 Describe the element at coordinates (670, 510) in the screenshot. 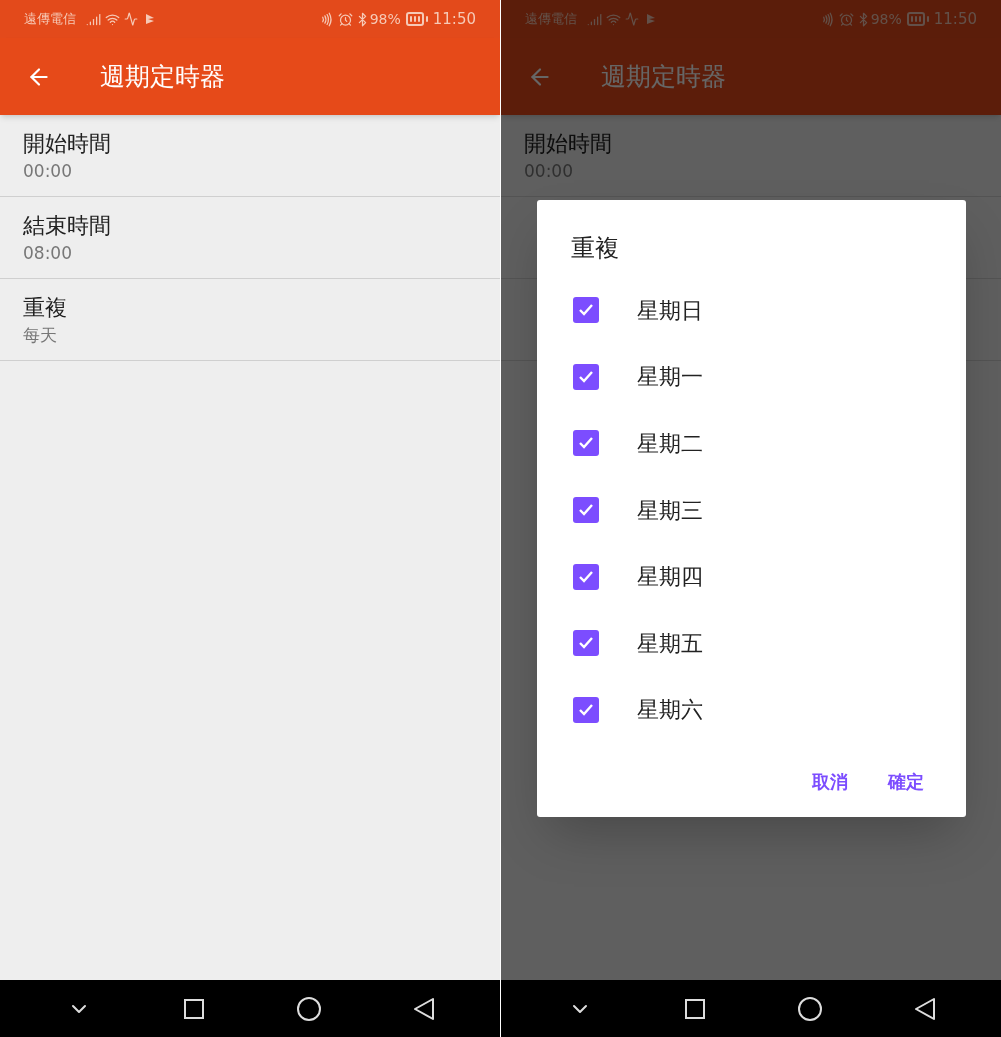

I see `day-label: 星期三` at that location.